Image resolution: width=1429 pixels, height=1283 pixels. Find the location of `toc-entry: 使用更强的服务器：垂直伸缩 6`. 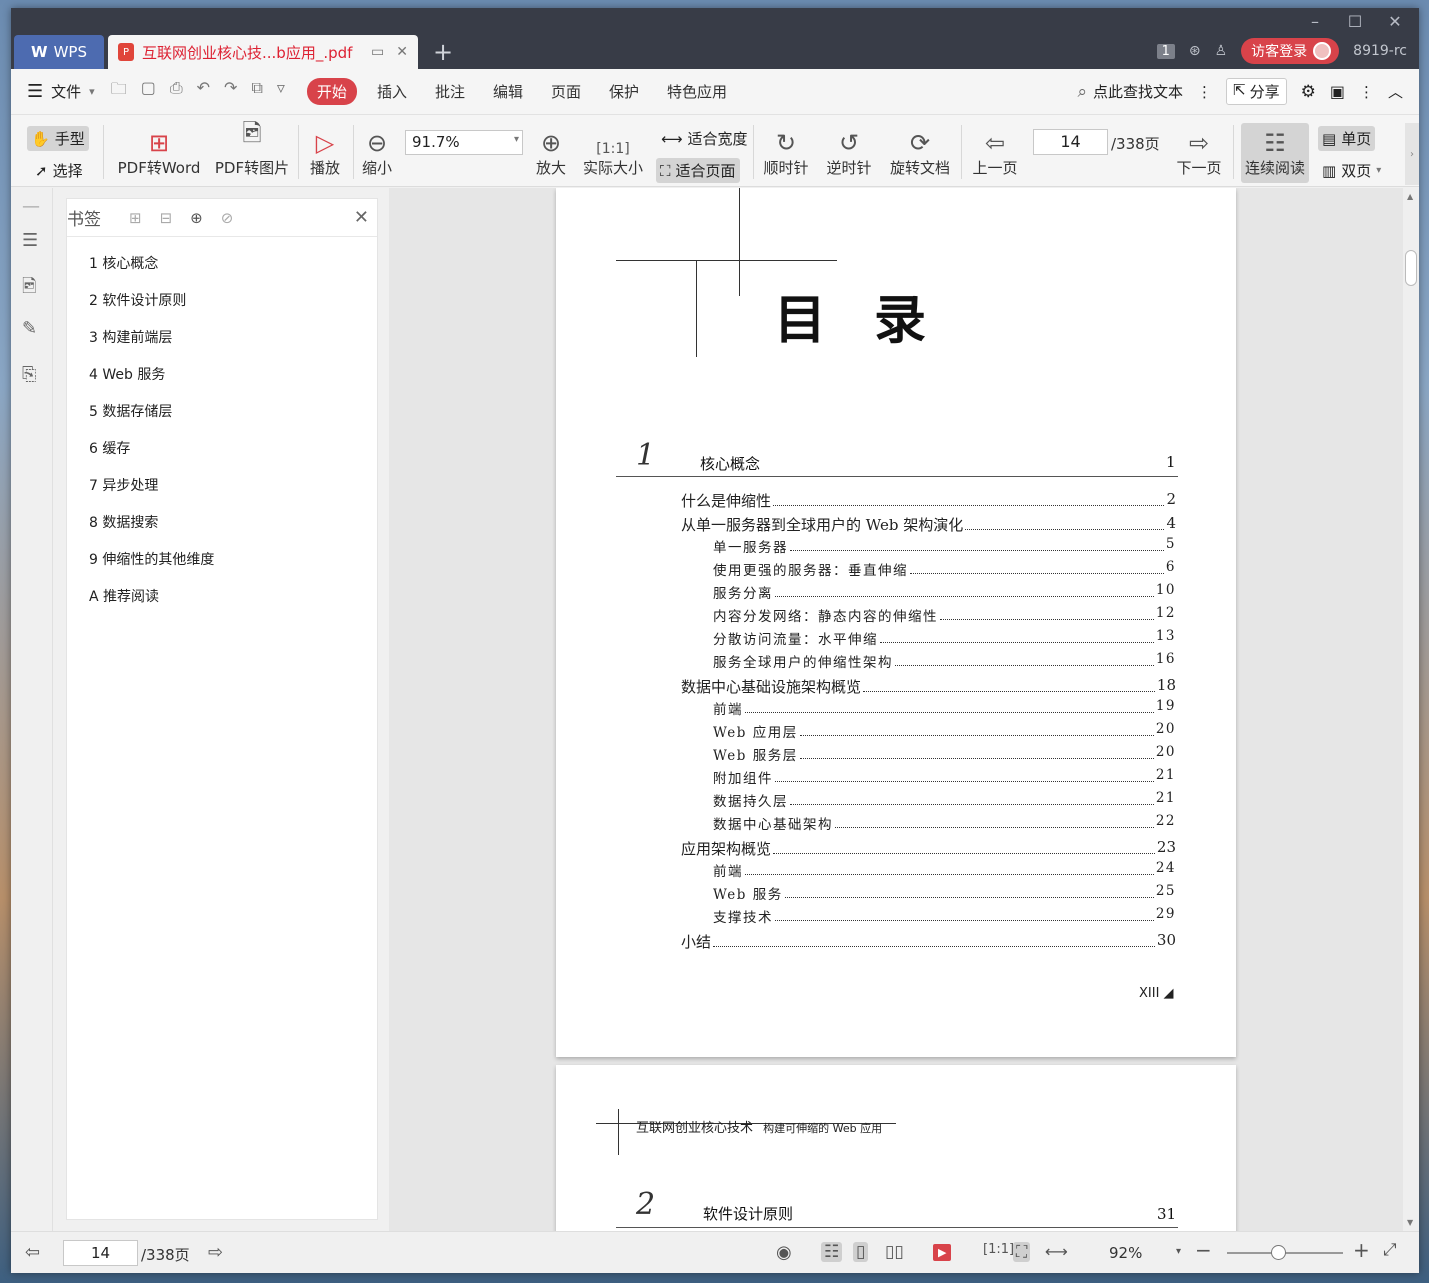

toc-entry: 使用更强的服务器：垂直伸缩 6 is located at coordinates (944, 569).